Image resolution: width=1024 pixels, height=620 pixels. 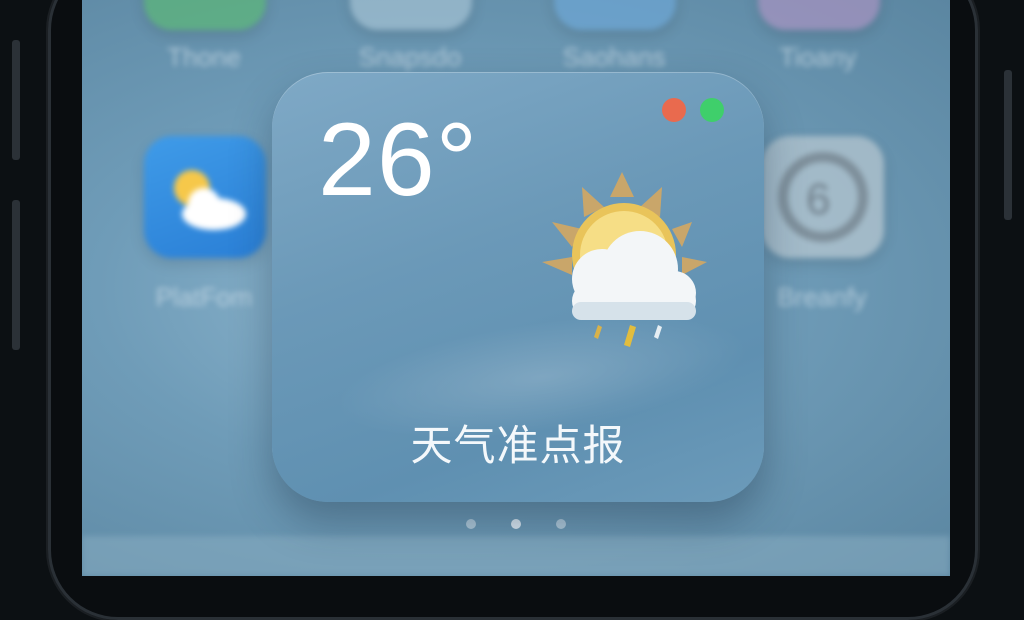 I want to click on app-label: Breanfy, so click(x=822, y=297).